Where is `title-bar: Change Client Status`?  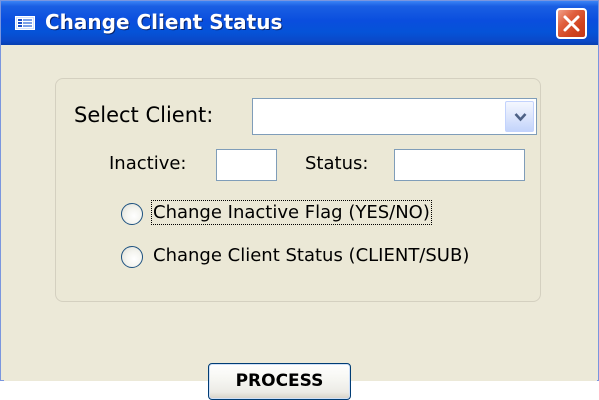
title-bar: Change Client Status is located at coordinates (299, 23).